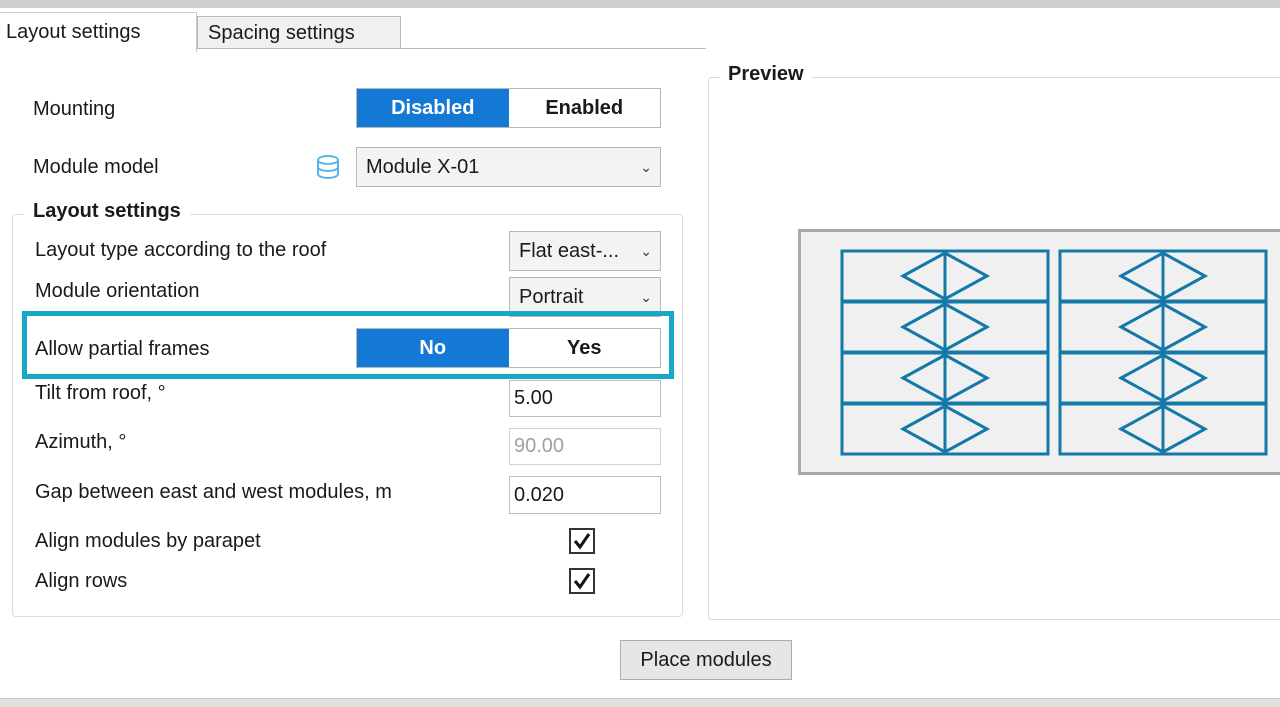 The width and height of the screenshot is (1280, 707). What do you see at coordinates (74, 109) in the screenshot?
I see `mounting-label: Mounting` at bounding box center [74, 109].